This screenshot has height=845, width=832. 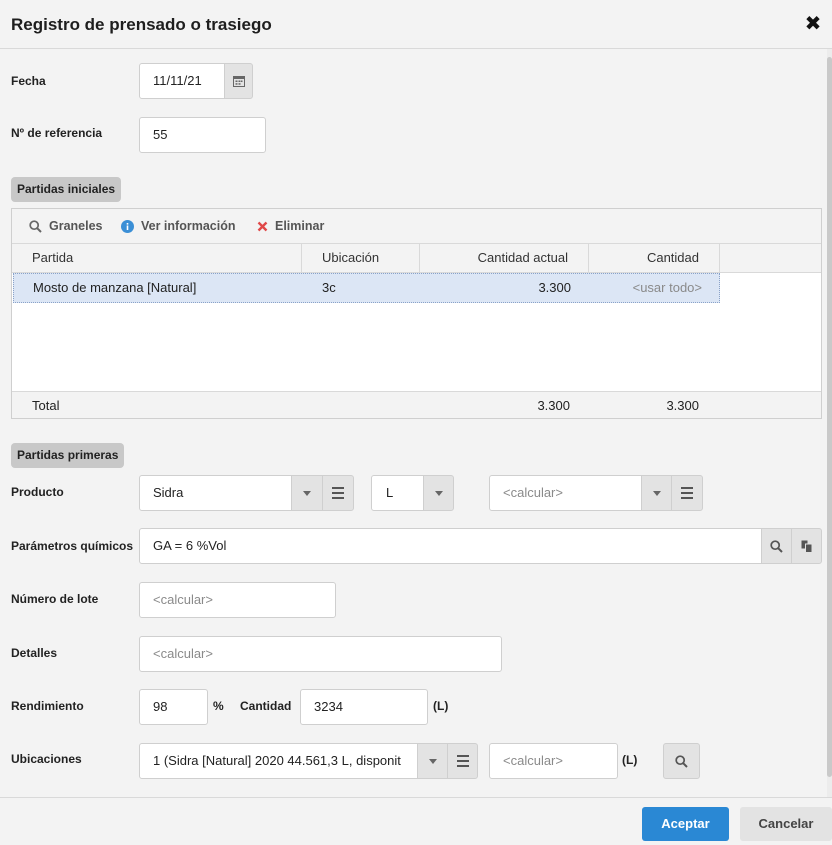 What do you see at coordinates (682, 405) in the screenshot?
I see `total-cantidad: 3.300` at bounding box center [682, 405].